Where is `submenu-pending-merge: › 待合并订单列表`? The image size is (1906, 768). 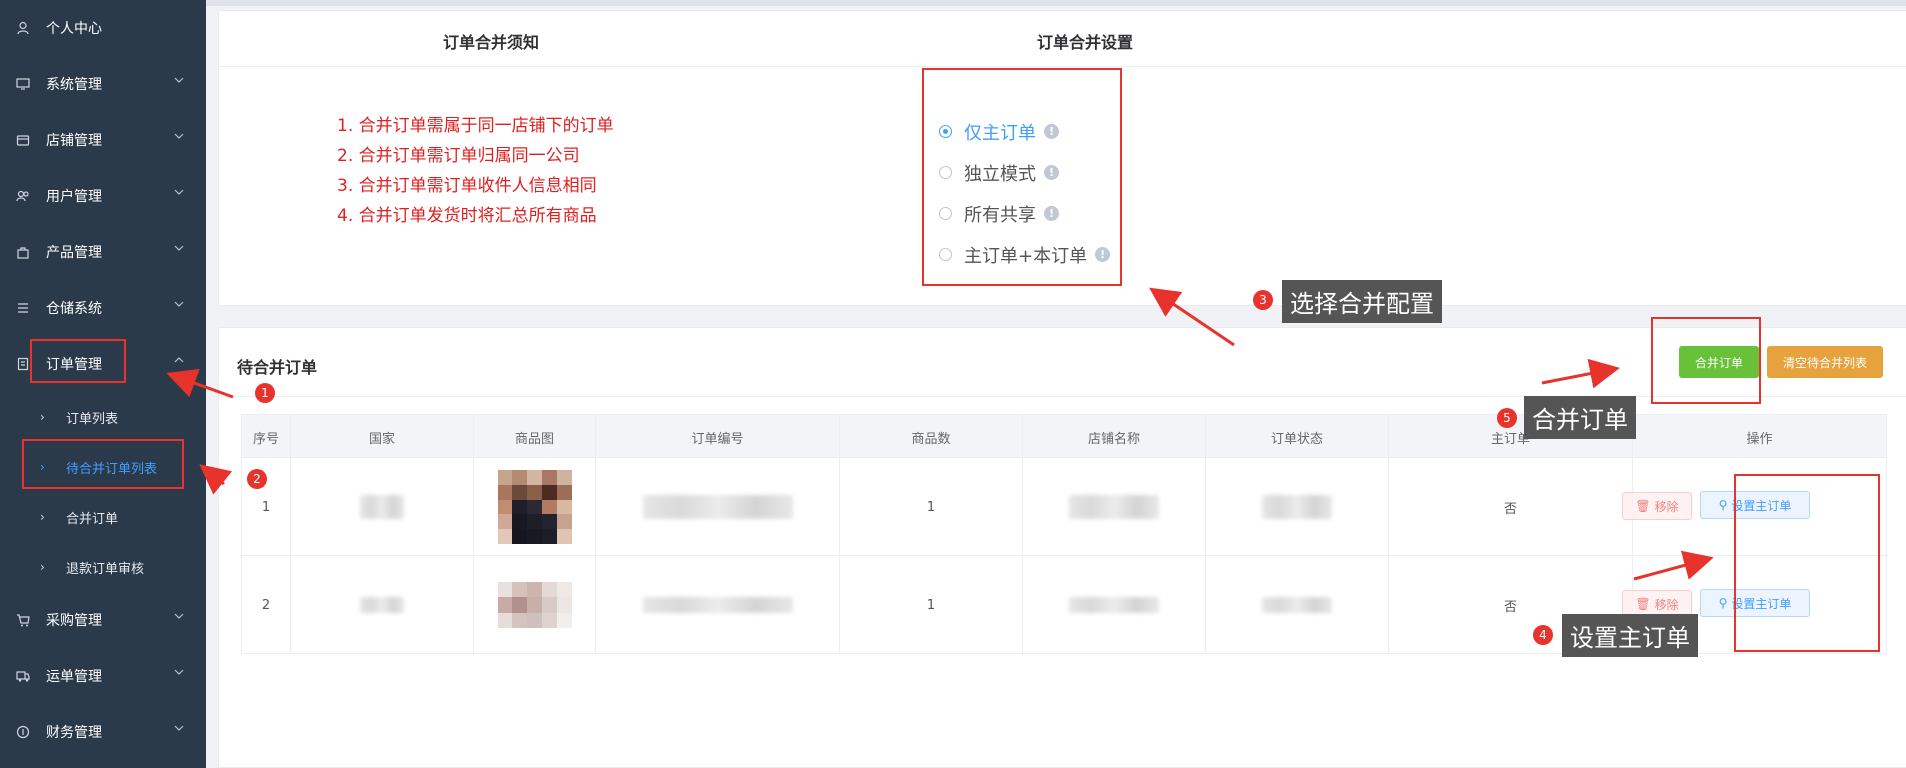 submenu-pending-merge: › 待合并订单列表 is located at coordinates (103, 467).